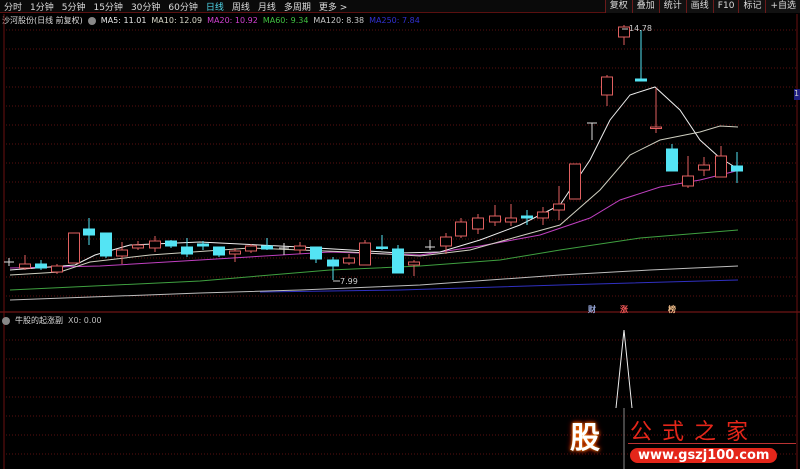 The image size is (800, 469). I want to click on indicator-name: 牛股的起涨副, so click(39, 320).